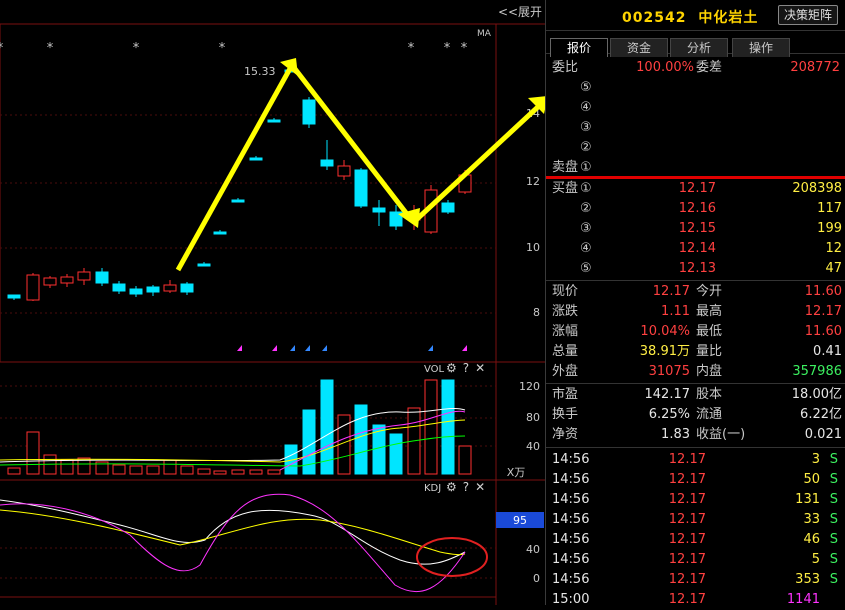 This screenshot has width=845, height=610. I want to click on buy-volume: 208398, so click(817, 188).